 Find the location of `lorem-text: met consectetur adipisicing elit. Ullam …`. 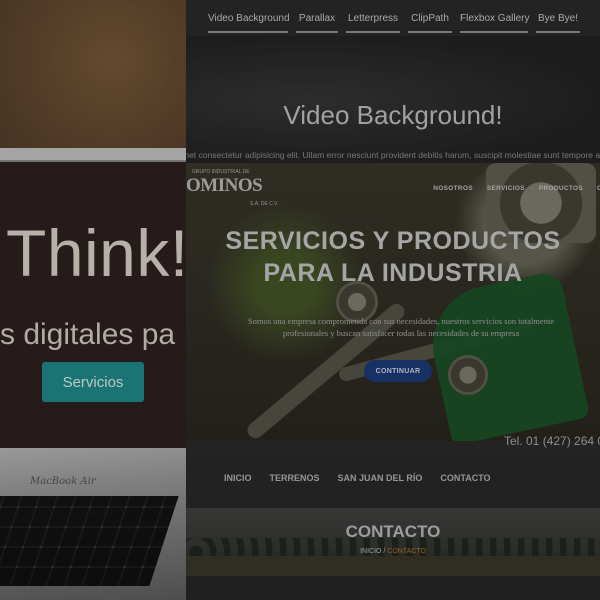

lorem-text: met consectetur adipisicing elit. Ullam … is located at coordinates (393, 155).